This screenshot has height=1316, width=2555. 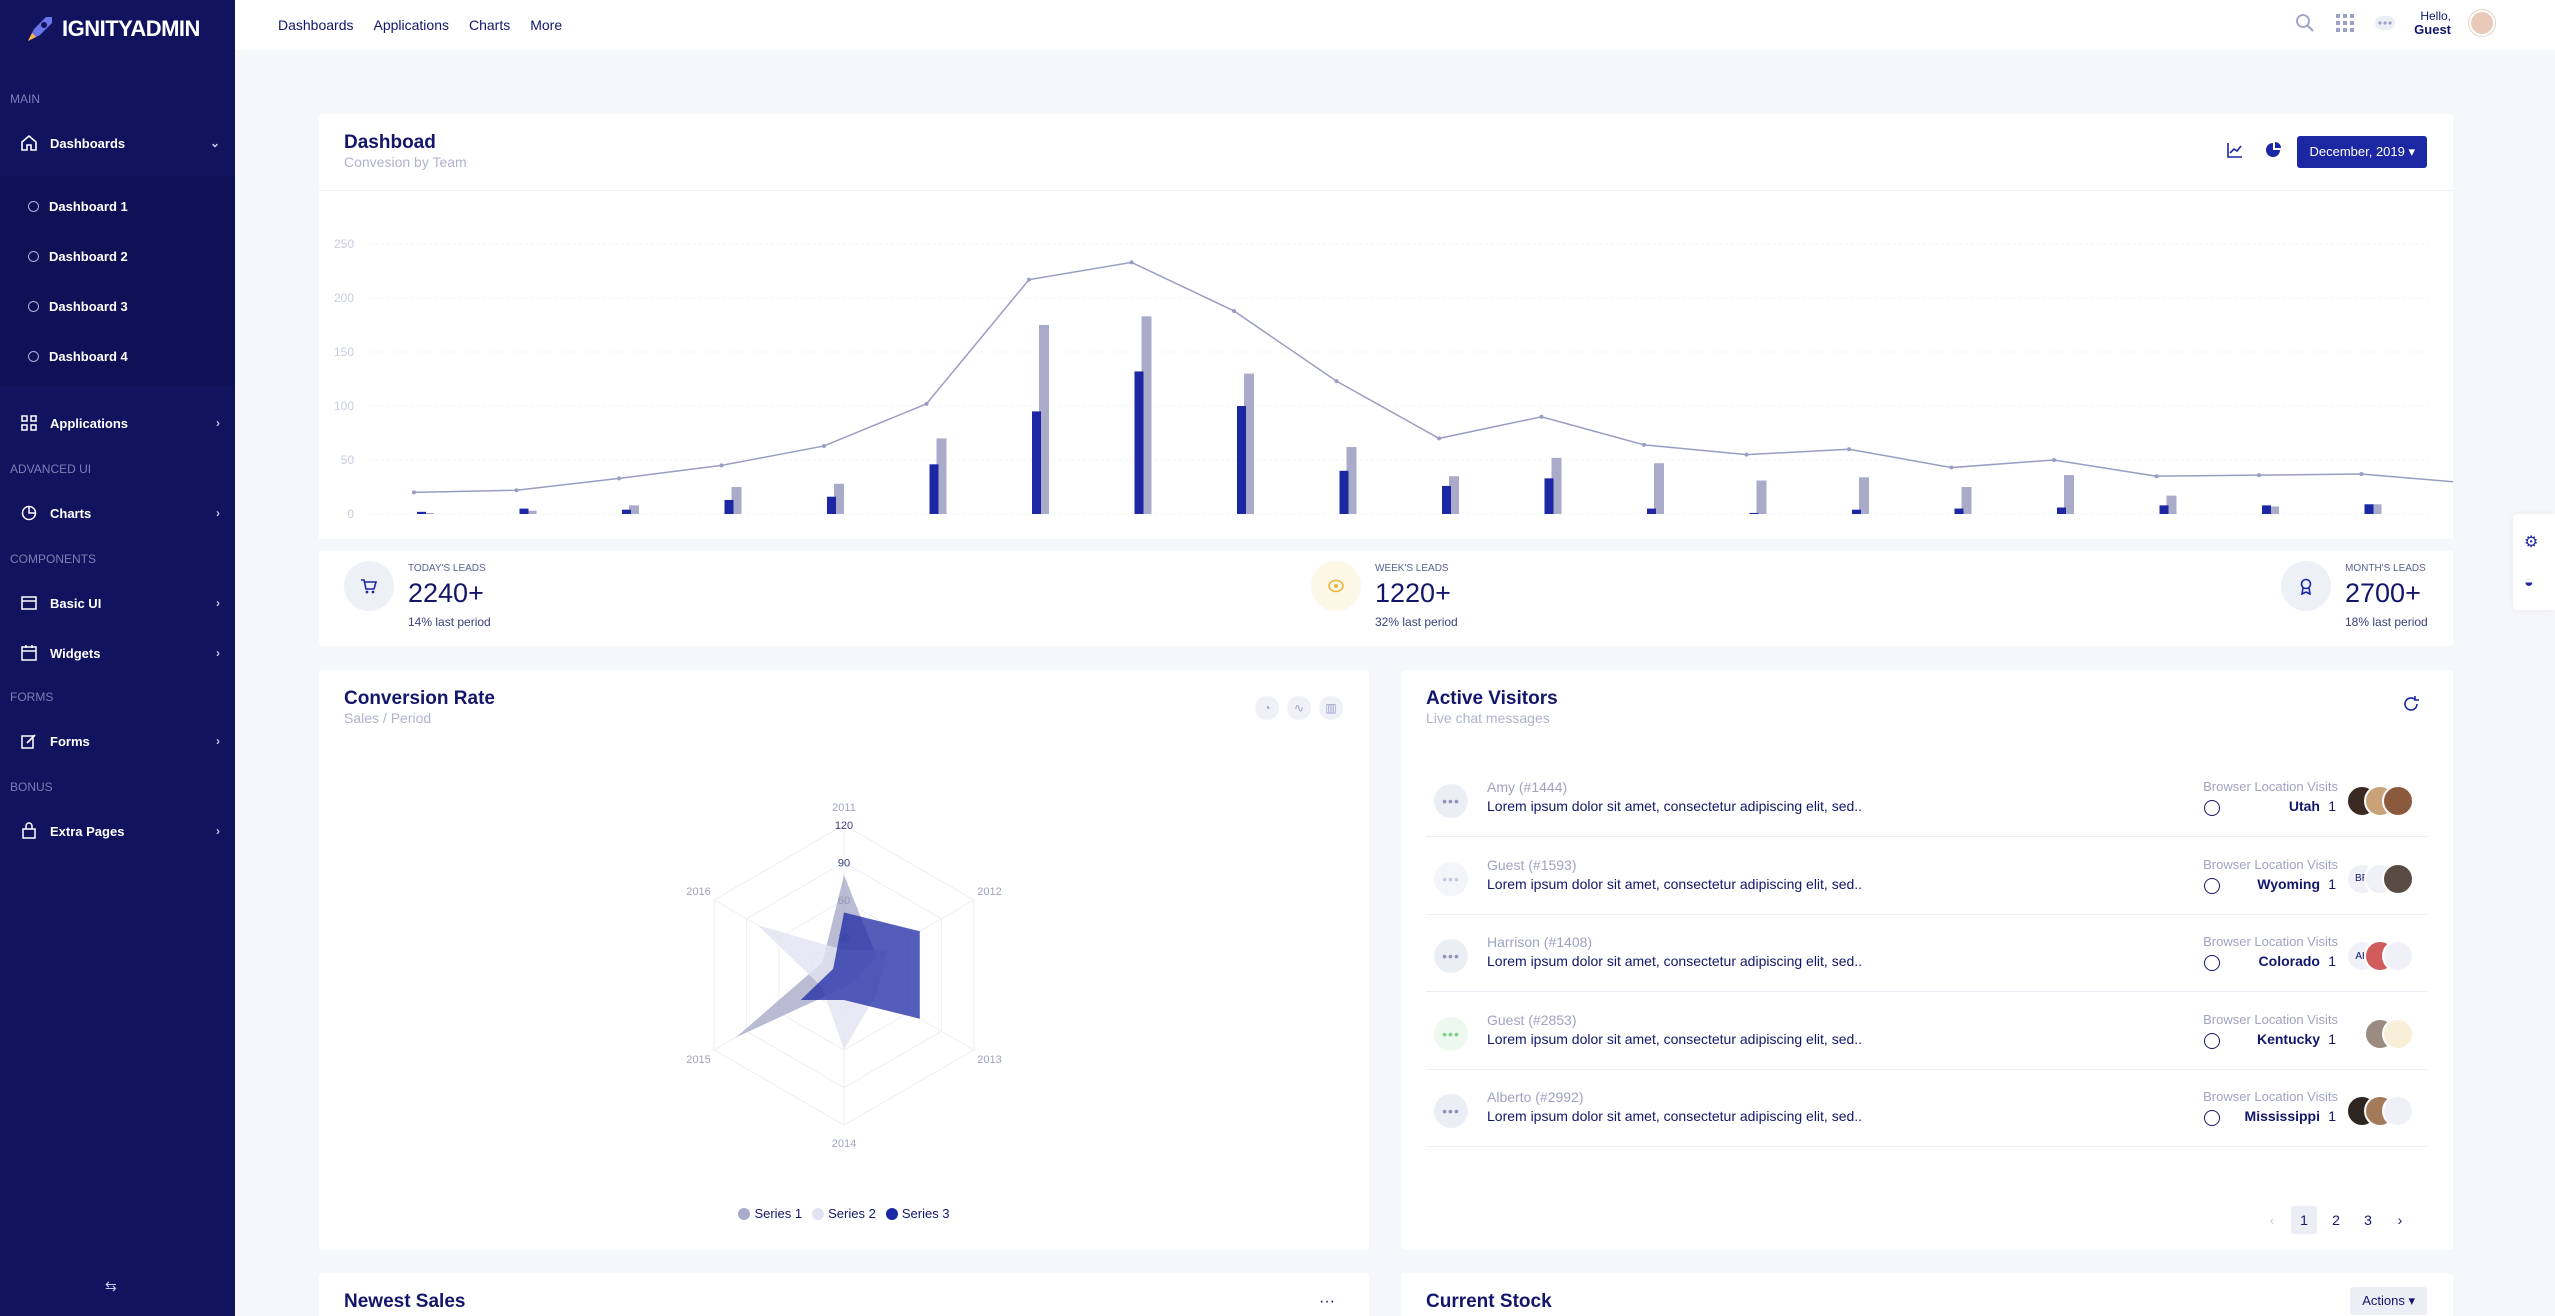 What do you see at coordinates (120, 513) in the screenshot?
I see `sidebar-item-charts: Charts ›` at bounding box center [120, 513].